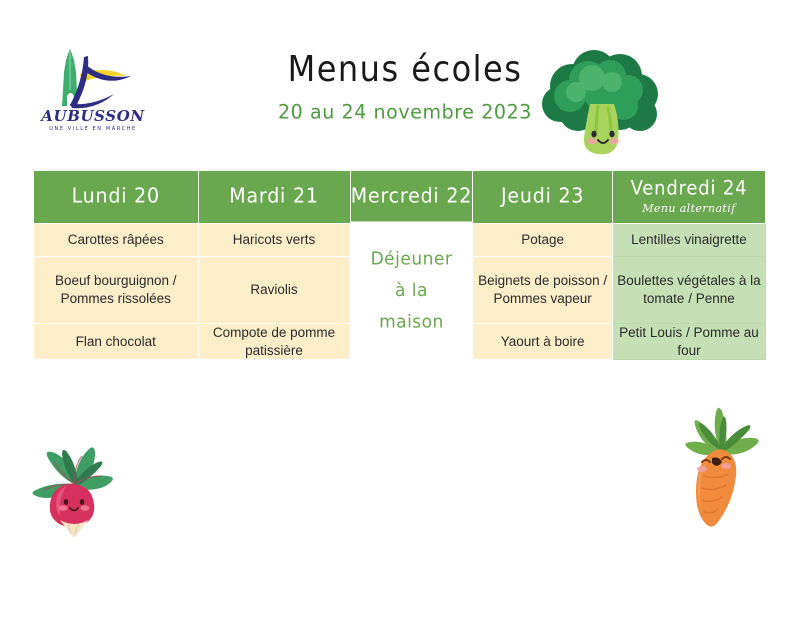  Describe the element at coordinates (116, 290) in the screenshot. I see `cell-lundi-plat: Boeuf bourguignon / Pommes rissolées` at that location.